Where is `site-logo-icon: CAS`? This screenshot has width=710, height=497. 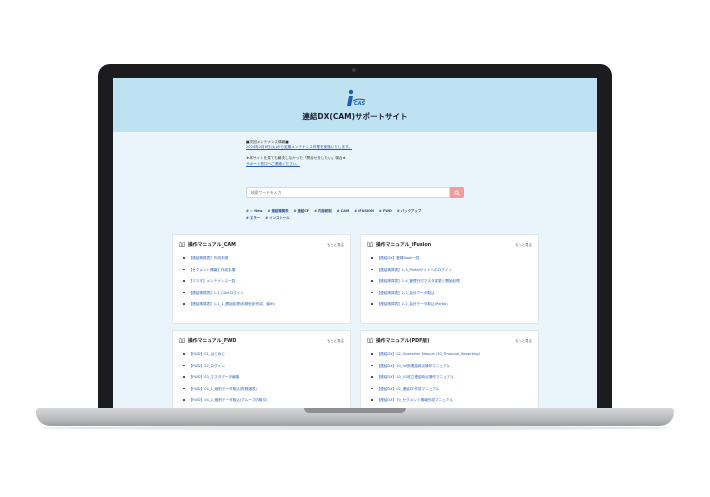 site-logo-icon: CAS is located at coordinates (355, 99).